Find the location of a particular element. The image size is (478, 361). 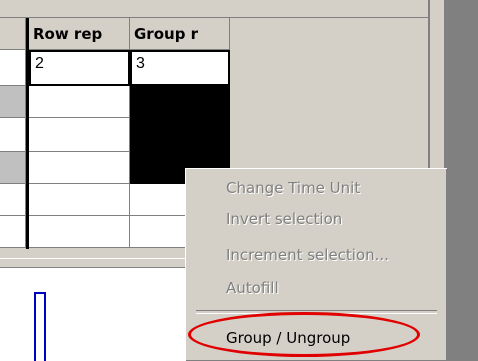

grid-cell-group-r: 3 is located at coordinates (180, 68).